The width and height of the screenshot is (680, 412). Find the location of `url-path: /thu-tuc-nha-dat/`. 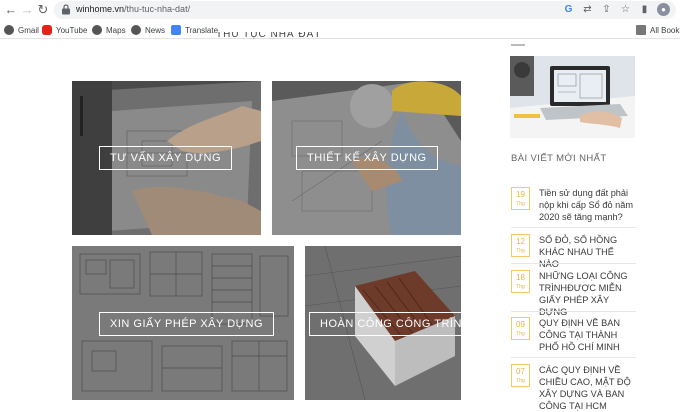

url-path: /thu-tuc-nha-dat/ is located at coordinates (157, 9).